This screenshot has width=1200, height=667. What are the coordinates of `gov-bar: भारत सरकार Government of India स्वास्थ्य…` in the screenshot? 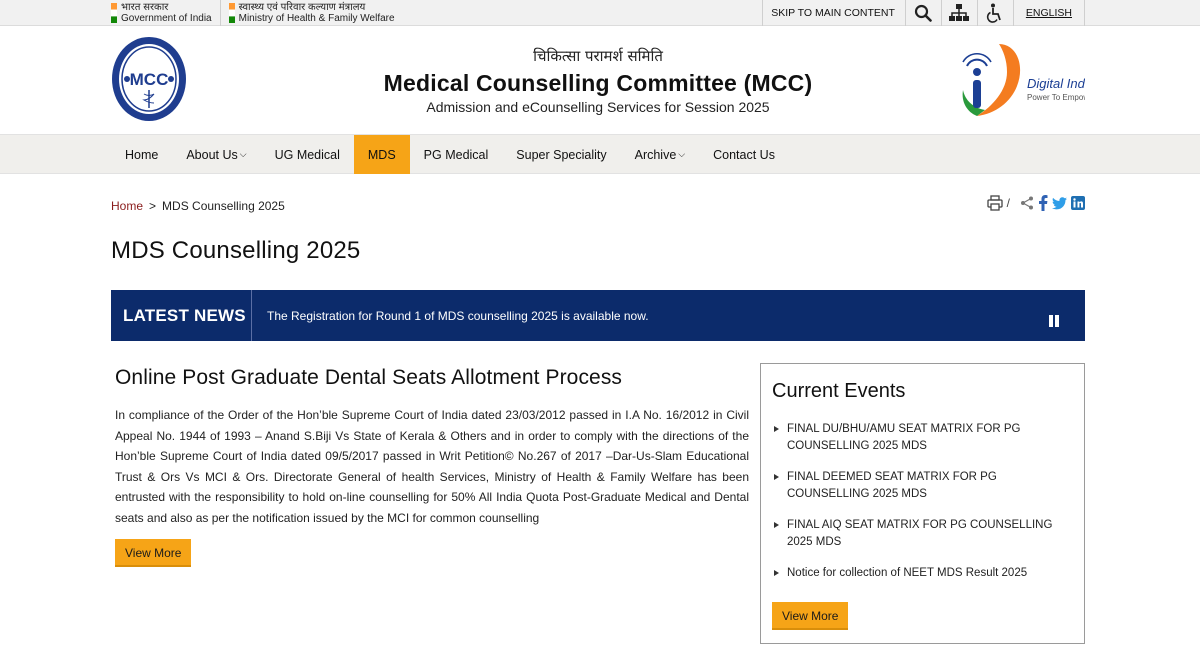 It's located at (600, 13).